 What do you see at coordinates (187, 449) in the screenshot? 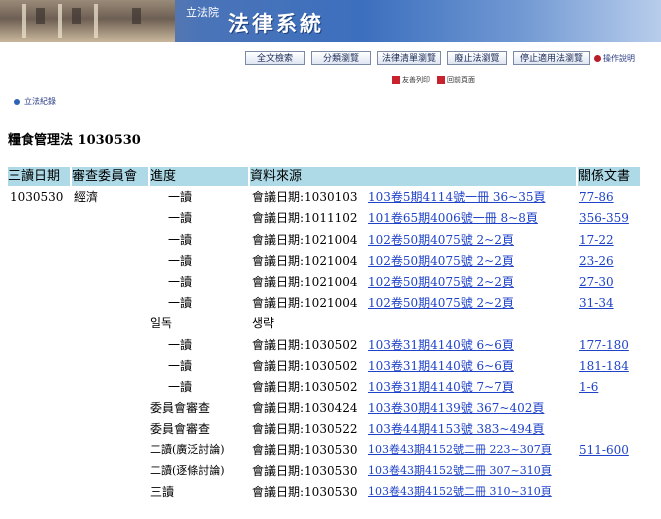
I see `row-stage: 二讀(廣泛討論)` at bounding box center [187, 449].